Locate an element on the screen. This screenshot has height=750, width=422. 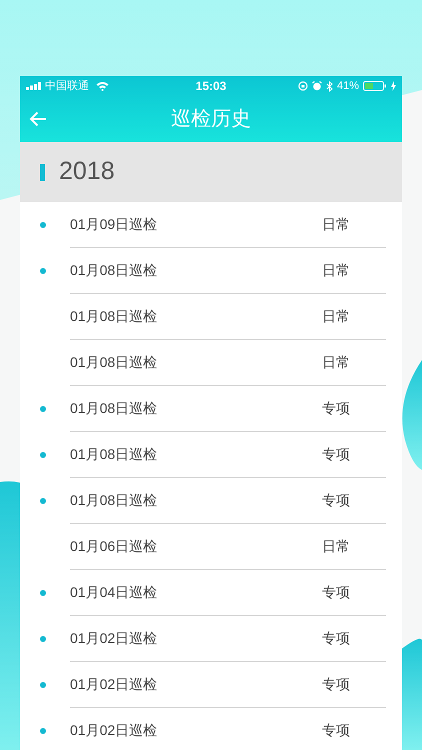
record-date: 01月06日巡检 is located at coordinates (114, 546).